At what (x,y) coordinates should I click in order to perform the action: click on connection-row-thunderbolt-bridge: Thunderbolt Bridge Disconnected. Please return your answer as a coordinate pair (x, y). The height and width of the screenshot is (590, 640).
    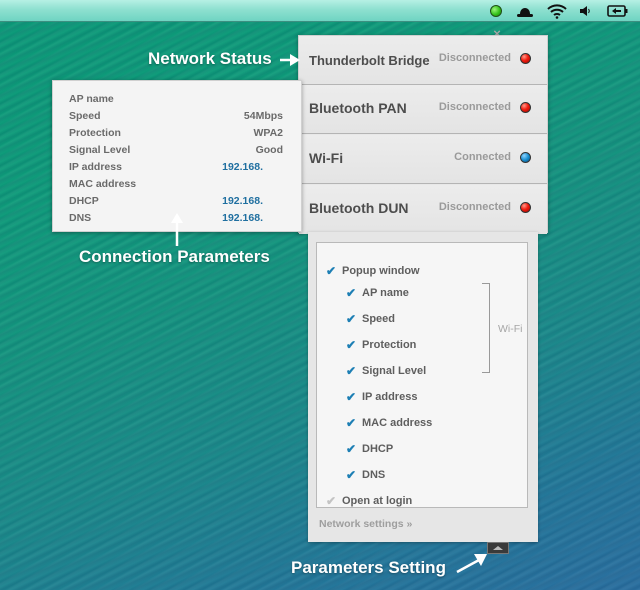
    Looking at the image, I should click on (423, 60).